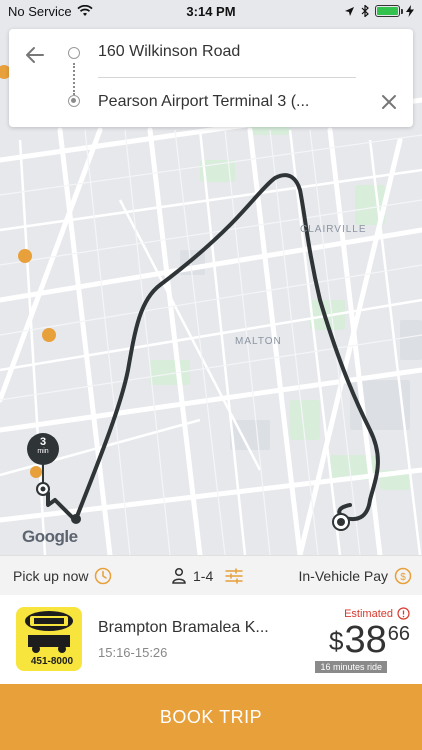 This screenshot has height=750, width=422. Describe the element at coordinates (84, 10) in the screenshot. I see `wifi-icon` at that location.